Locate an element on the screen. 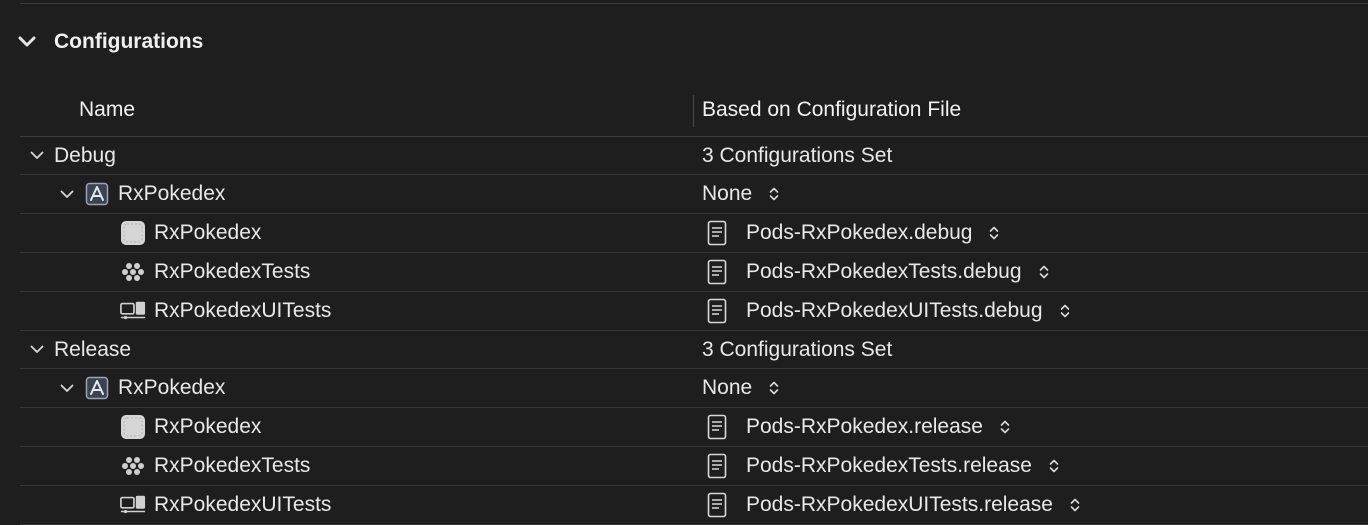 The image size is (1368, 525). target-row: RxPokedex Pods-RxPokedex.release is located at coordinates (694, 427).